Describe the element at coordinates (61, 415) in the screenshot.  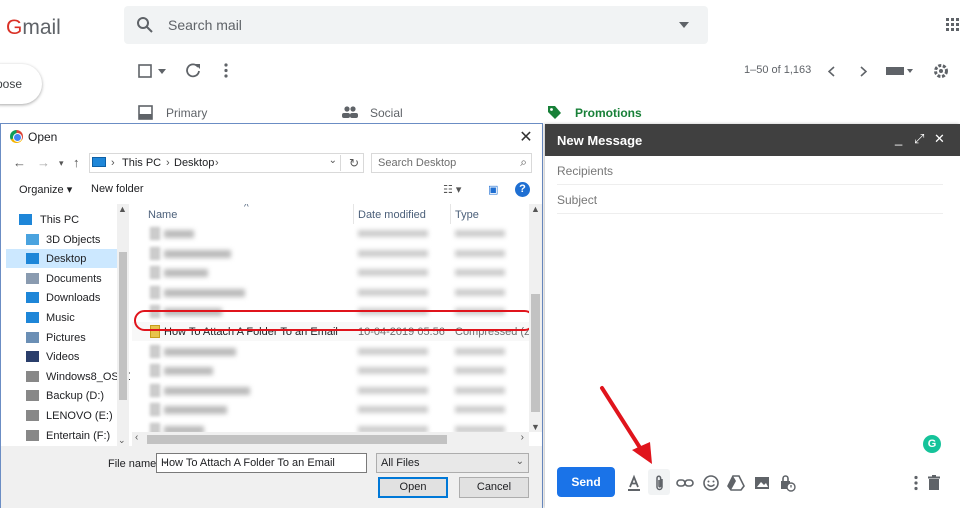
I see `nav-item-lenovo-e: LENOVO (E:)` at that location.